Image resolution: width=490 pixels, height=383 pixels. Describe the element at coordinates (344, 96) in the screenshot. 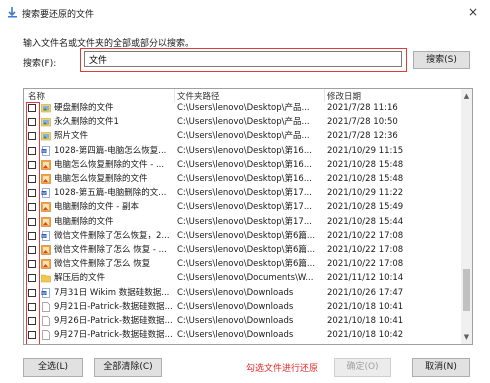

I see `column-header-date: 修改日期` at that location.